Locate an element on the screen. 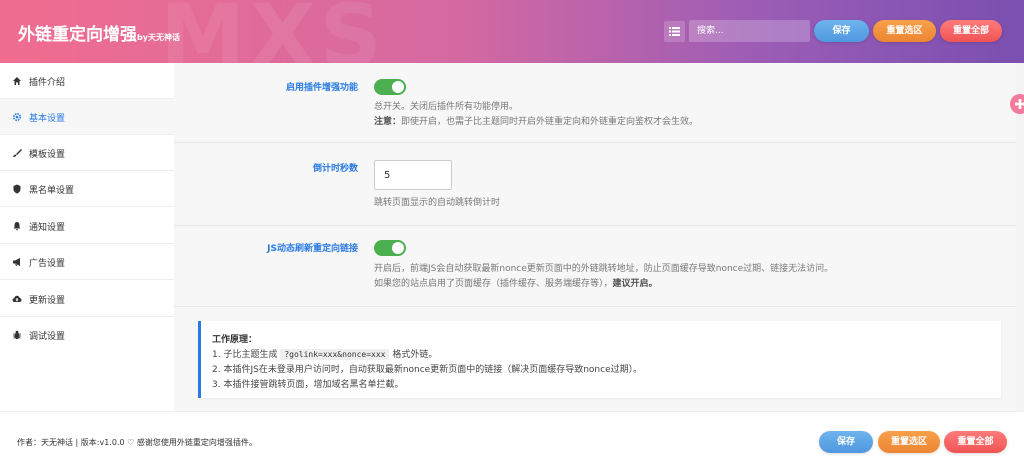 The image size is (1024, 474). search-input is located at coordinates (749, 31).